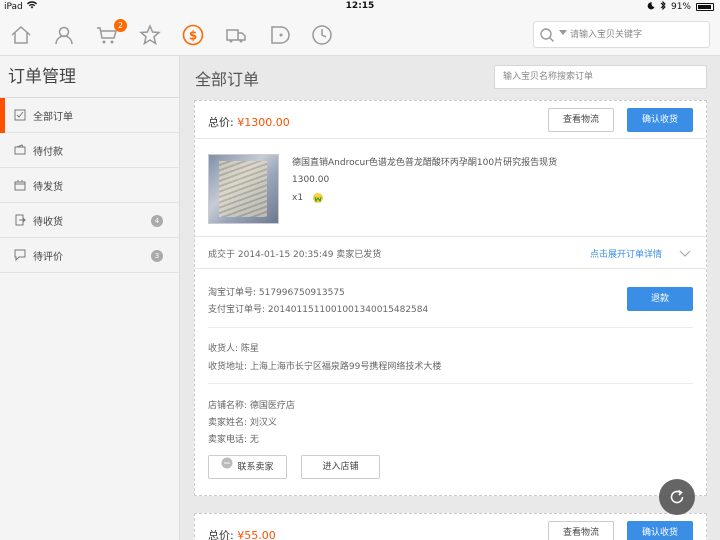  I want to click on truck-icon, so click(236, 35).